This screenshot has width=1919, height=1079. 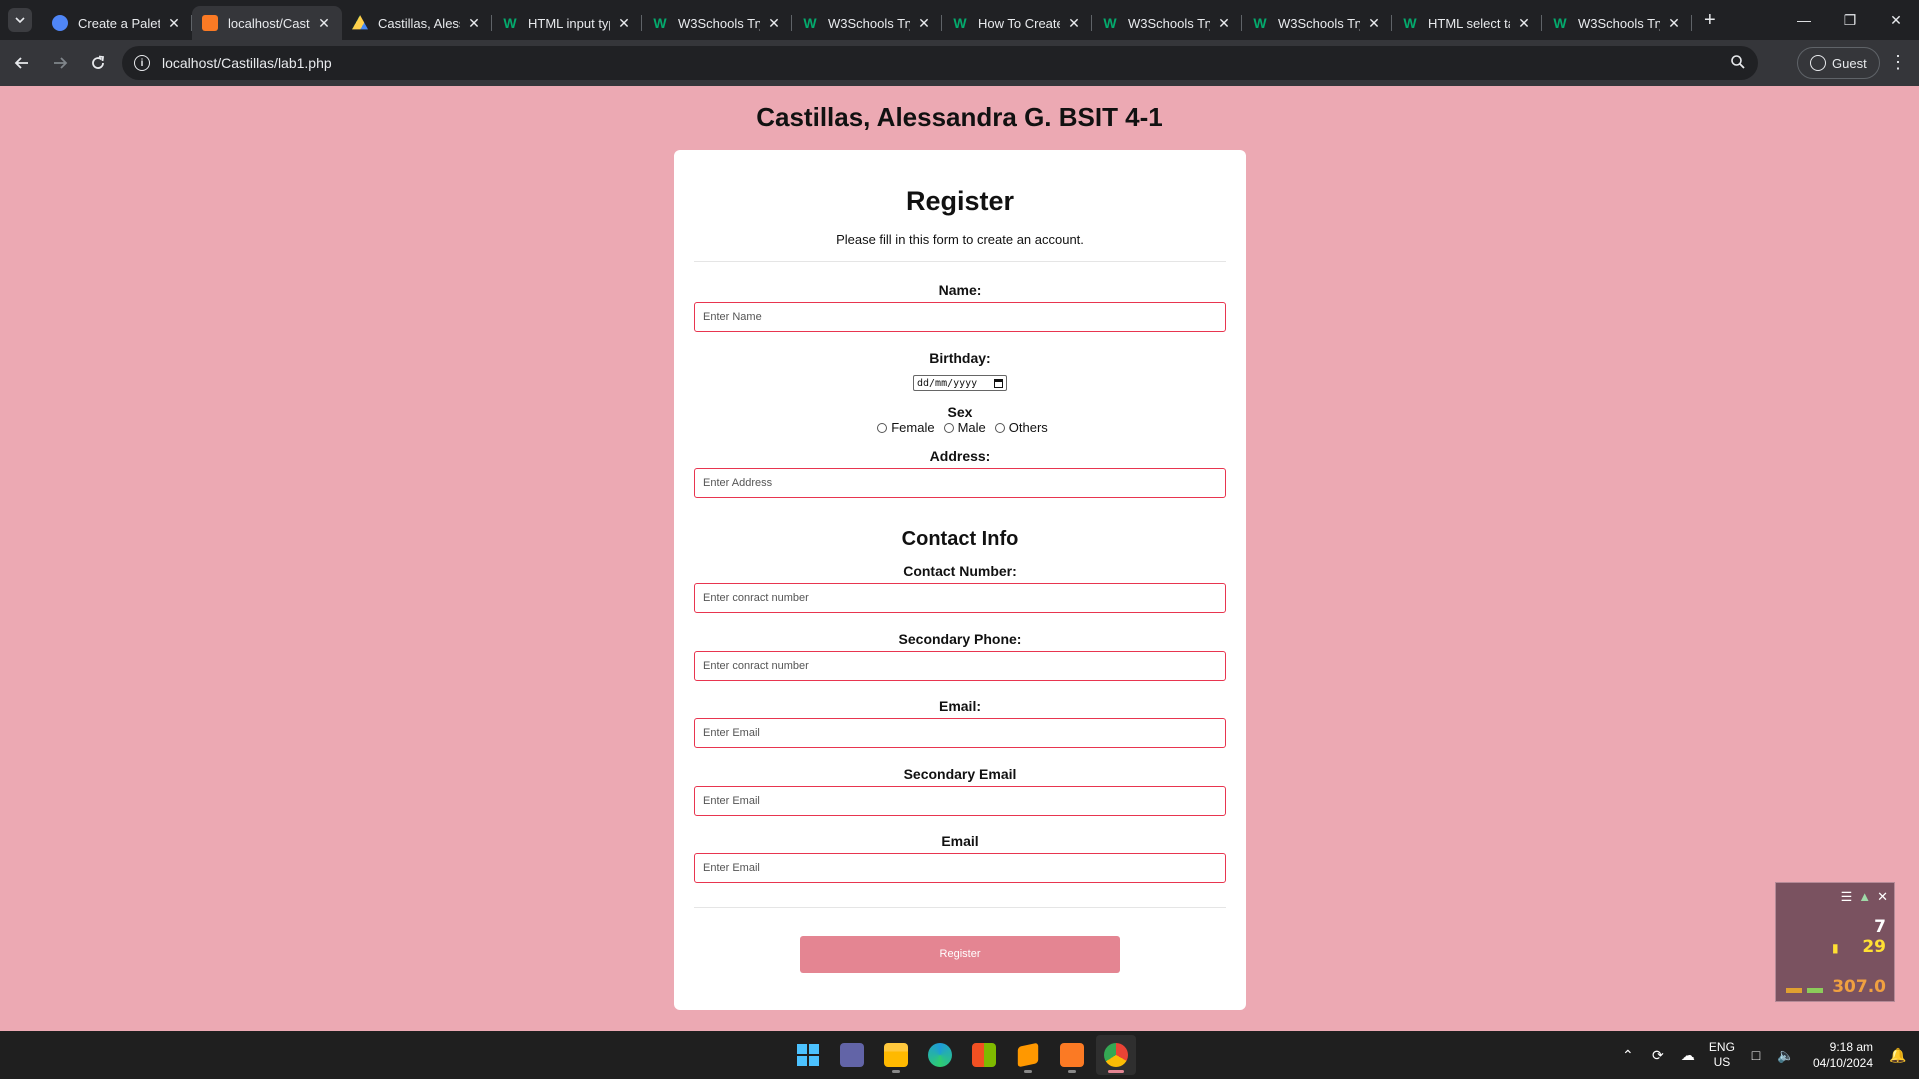 What do you see at coordinates (960, 801) in the screenshot?
I see `secondary-email-input: Enter Email` at bounding box center [960, 801].